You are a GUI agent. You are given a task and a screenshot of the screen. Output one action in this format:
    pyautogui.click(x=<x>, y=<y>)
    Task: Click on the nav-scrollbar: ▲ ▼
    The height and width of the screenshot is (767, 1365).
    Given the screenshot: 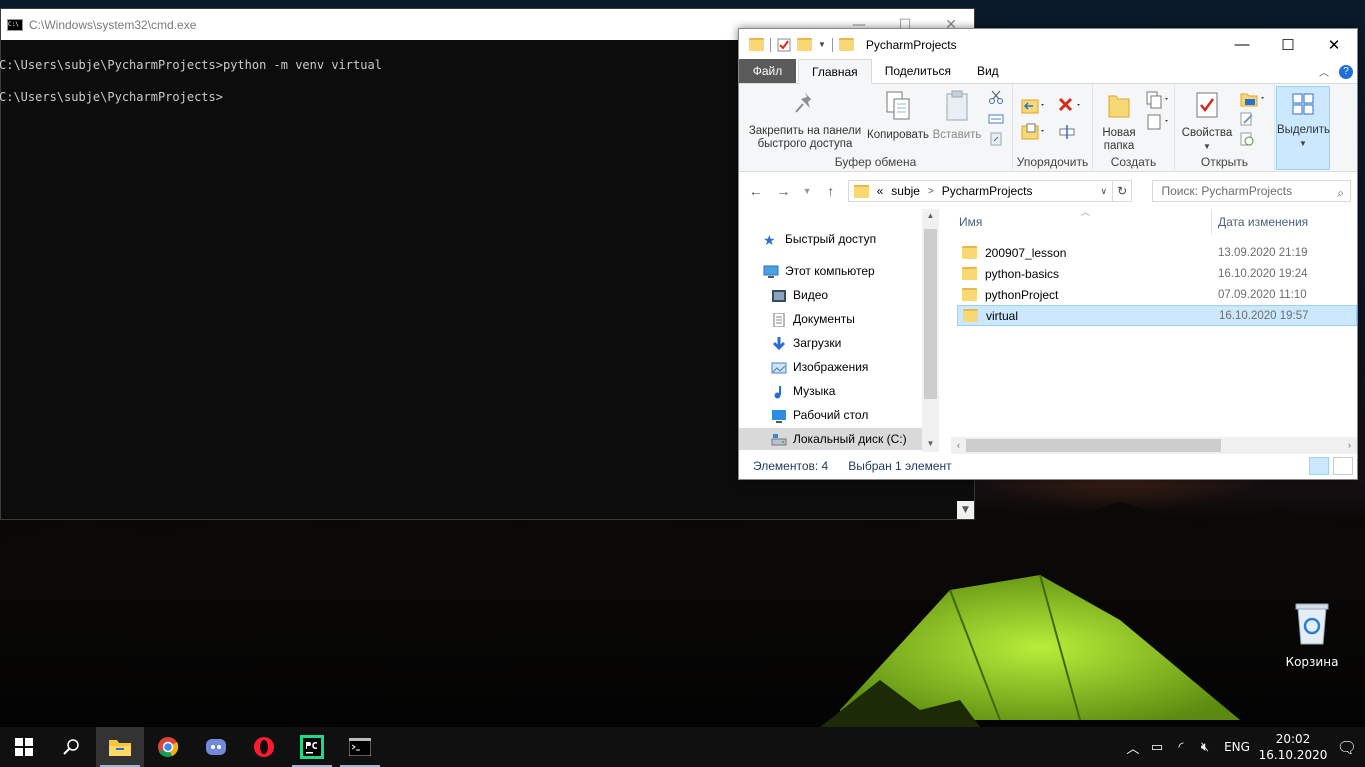 What is the action you would take?
    pyautogui.click(x=930, y=330)
    